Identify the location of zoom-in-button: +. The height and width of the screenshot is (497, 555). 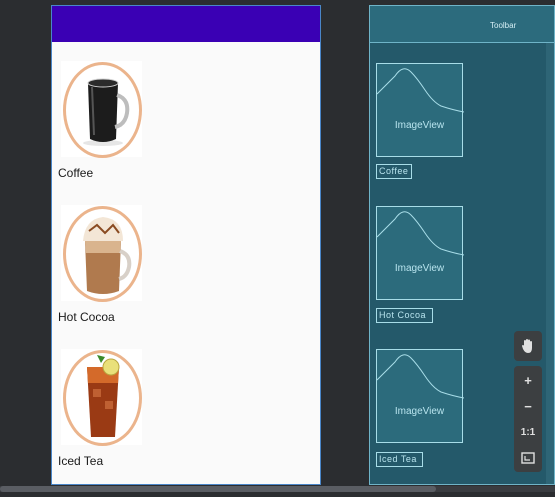
(528, 380).